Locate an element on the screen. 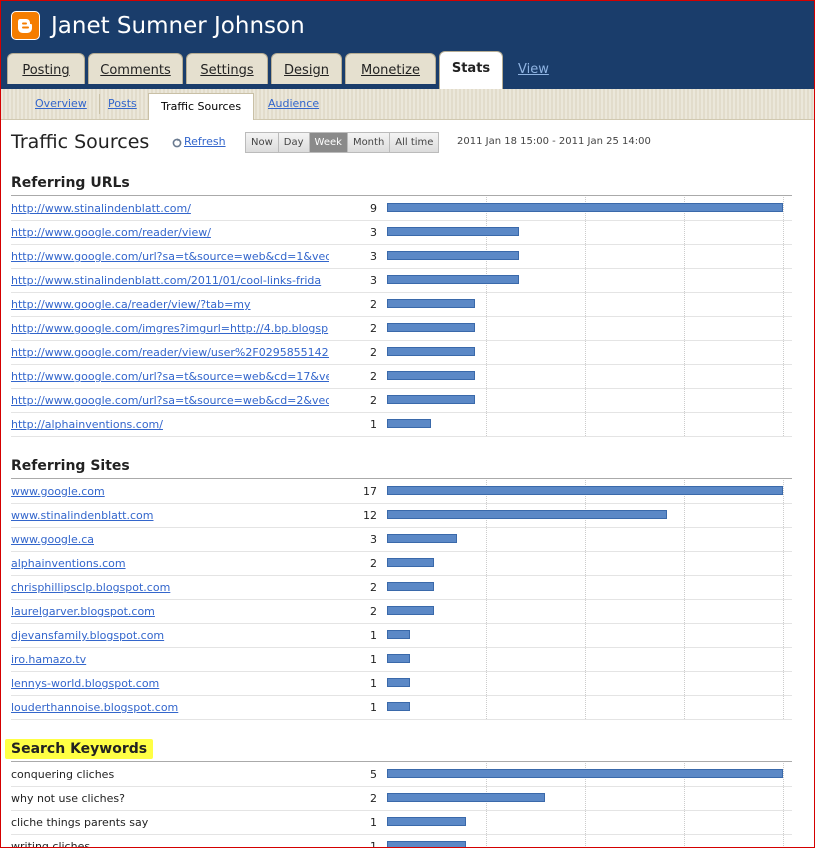 The image size is (815, 848). view-blog-link: View Blog is located at coordinates (533, 81).